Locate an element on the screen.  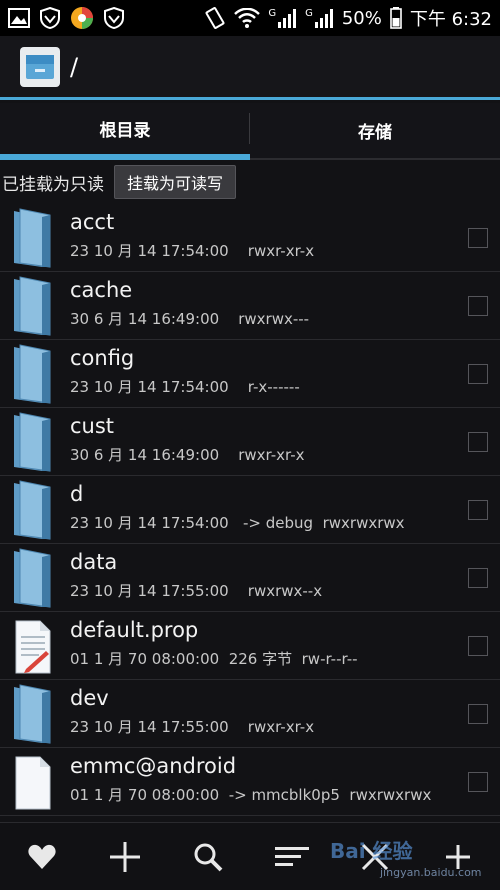
file-name: config is located at coordinates (102, 358).